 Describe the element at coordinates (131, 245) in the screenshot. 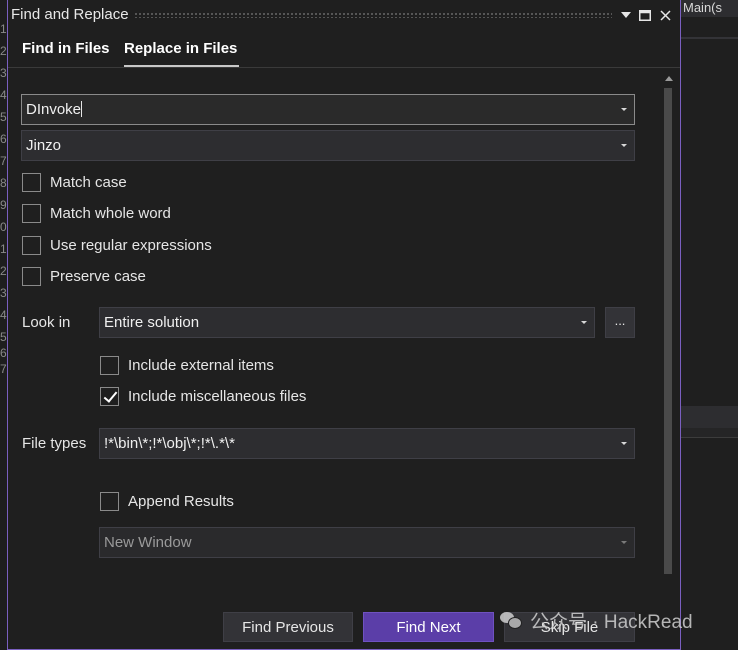

I see `use-regex-label: Use regular expressions` at that location.